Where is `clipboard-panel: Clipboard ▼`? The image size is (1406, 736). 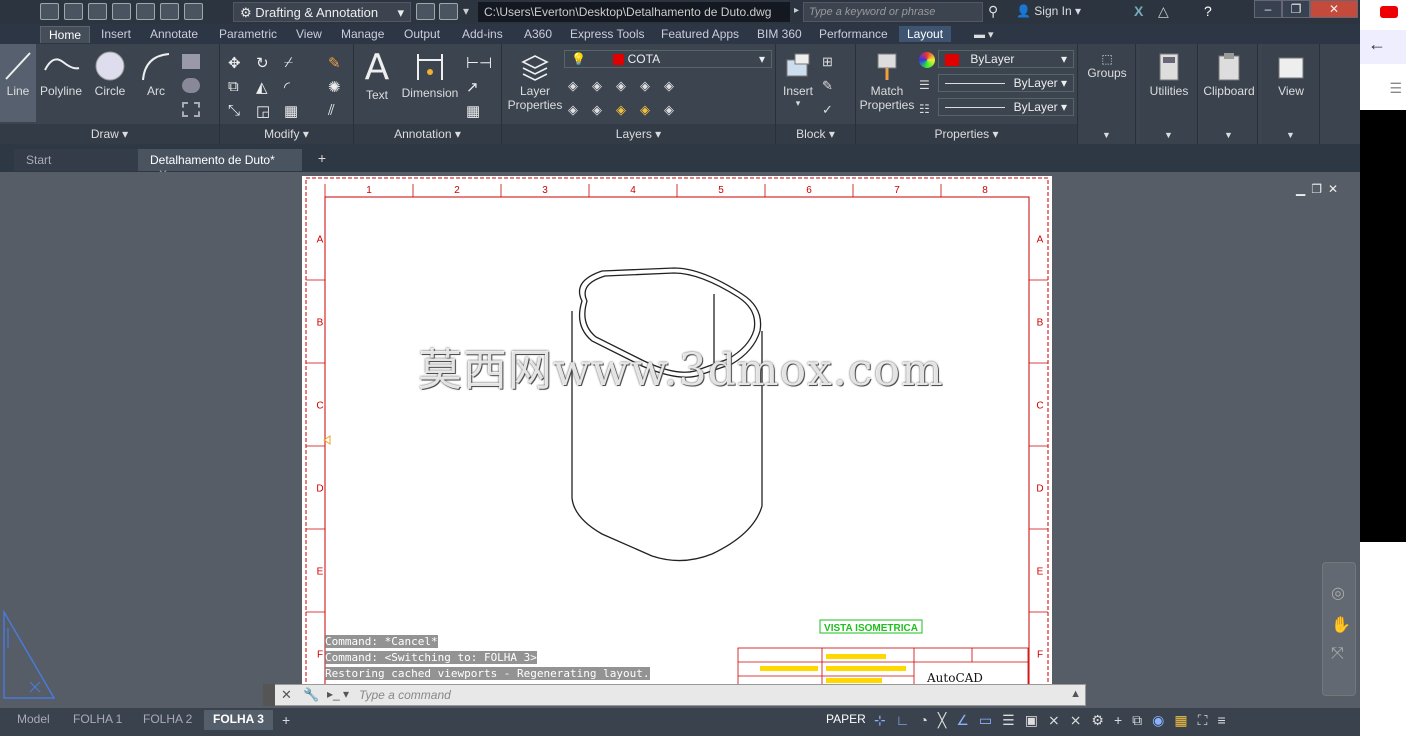 clipboard-panel: Clipboard ▼ is located at coordinates (1229, 94).